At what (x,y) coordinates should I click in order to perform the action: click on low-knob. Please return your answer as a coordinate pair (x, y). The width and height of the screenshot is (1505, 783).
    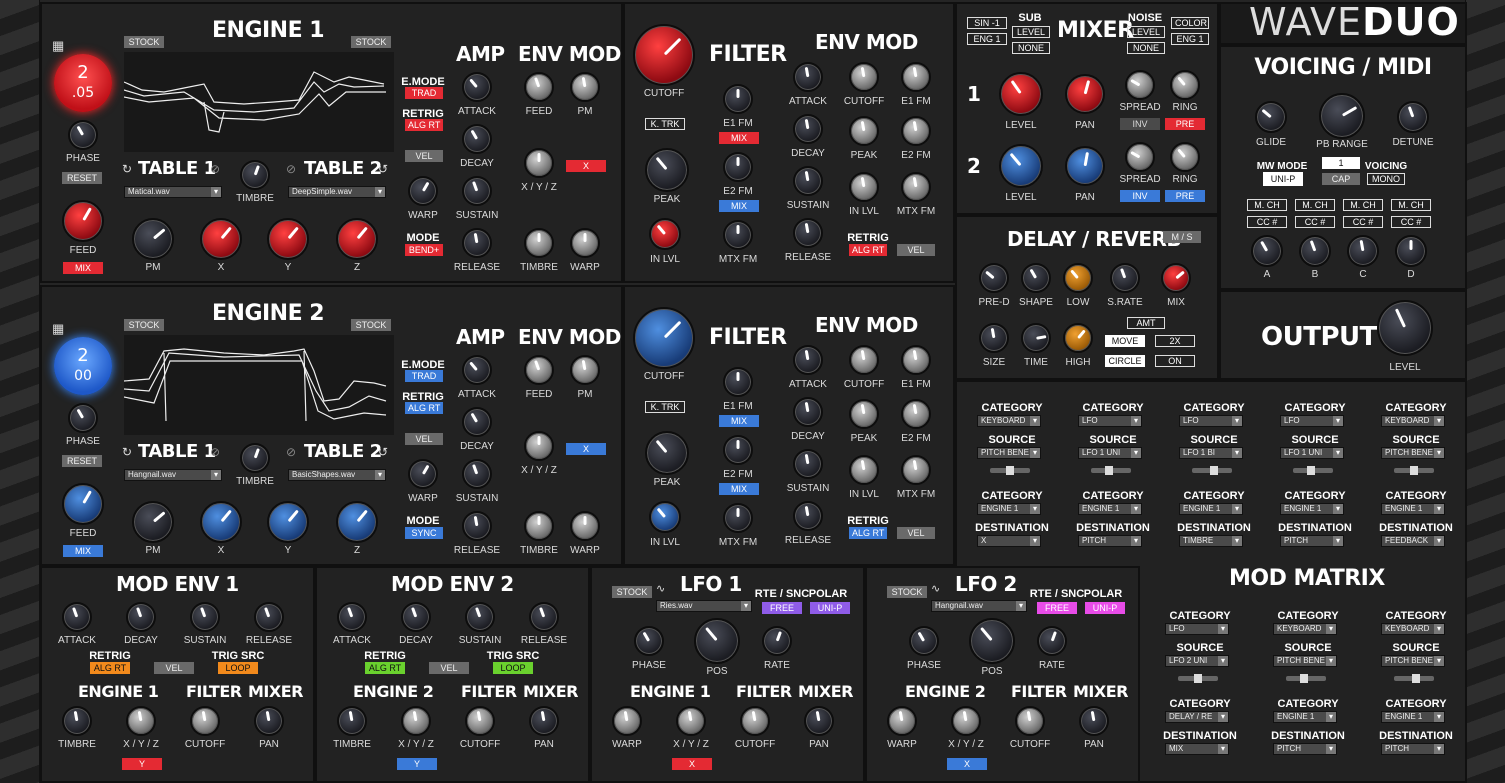
    Looking at the image, I should click on (1078, 278).